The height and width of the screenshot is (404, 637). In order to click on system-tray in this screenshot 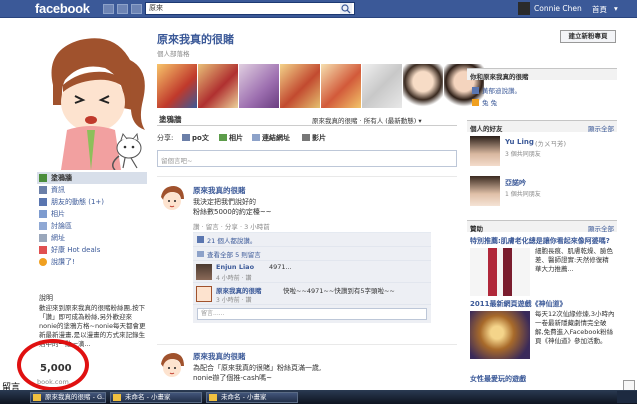, I will do `click(627, 397)`.